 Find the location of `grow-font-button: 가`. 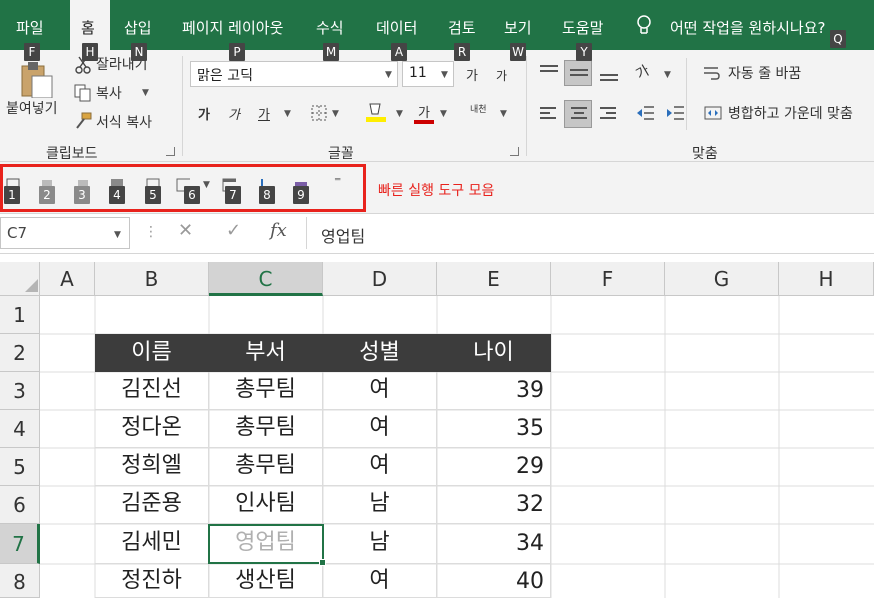

grow-font-button: 가 is located at coordinates (472, 74).